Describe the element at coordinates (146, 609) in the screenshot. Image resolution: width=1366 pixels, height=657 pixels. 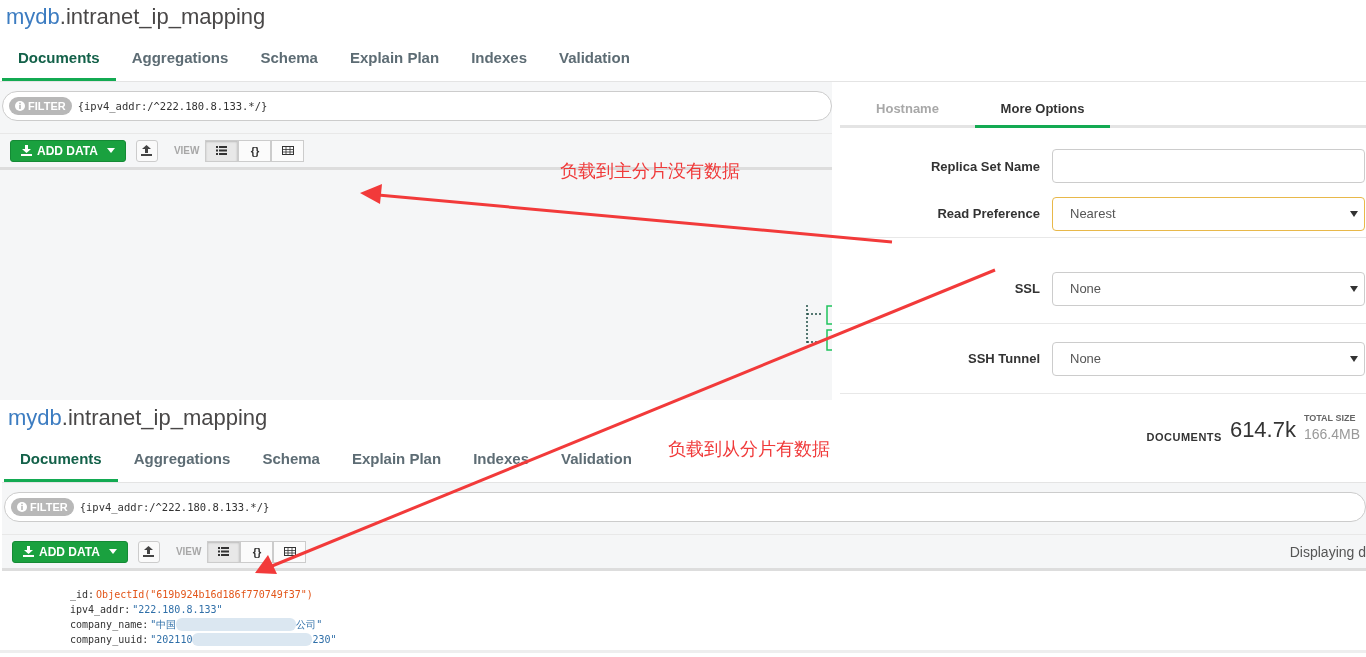
I see `document-field: ipv4_addr: "222.180.8.133"` at that location.